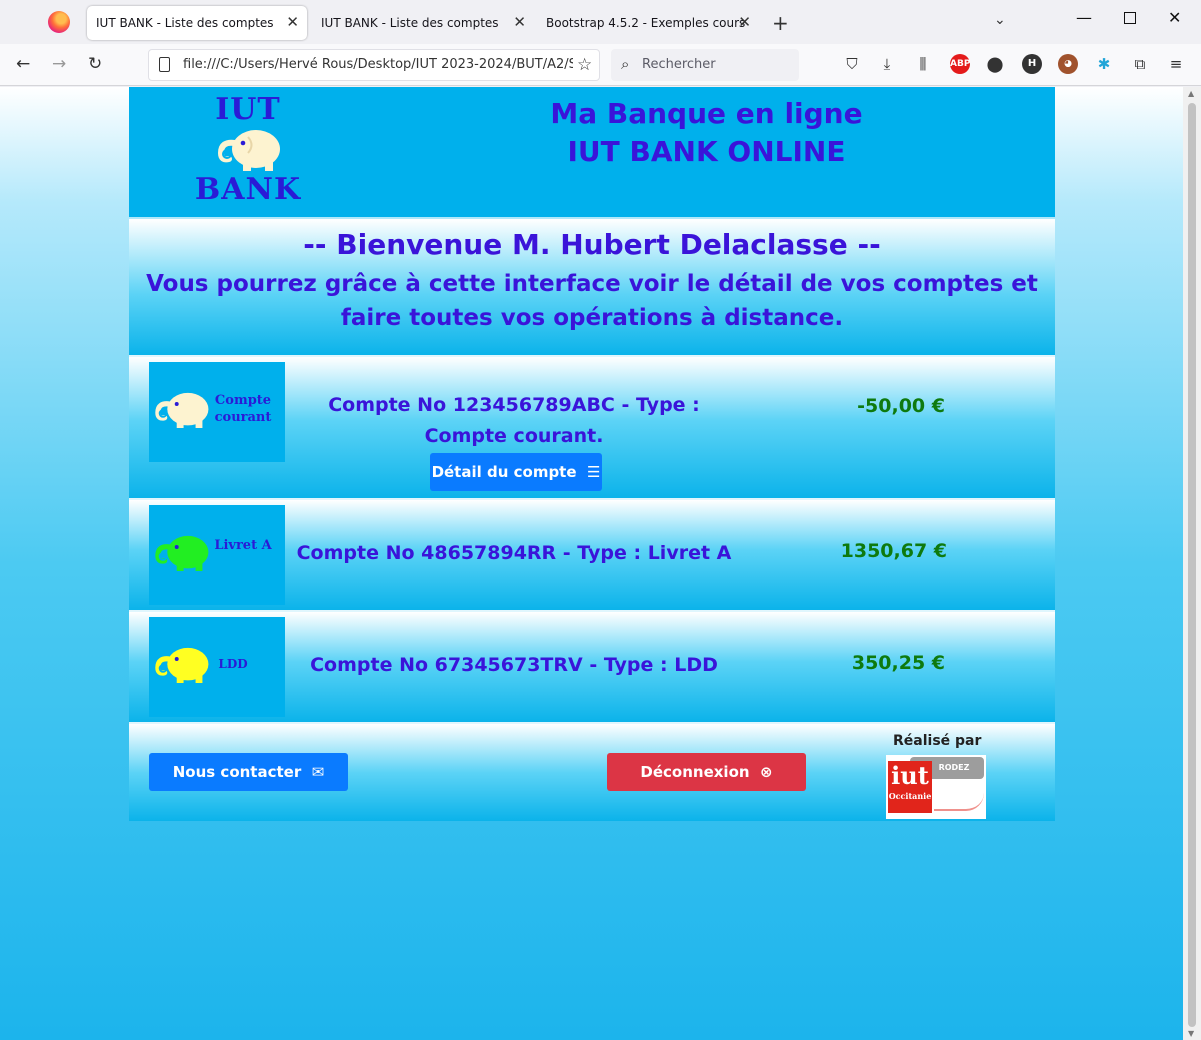 Image resolution: width=1201 pixels, height=1040 pixels. What do you see at coordinates (248, 109) in the screenshot?
I see `logo-top-text: IUT` at bounding box center [248, 109].